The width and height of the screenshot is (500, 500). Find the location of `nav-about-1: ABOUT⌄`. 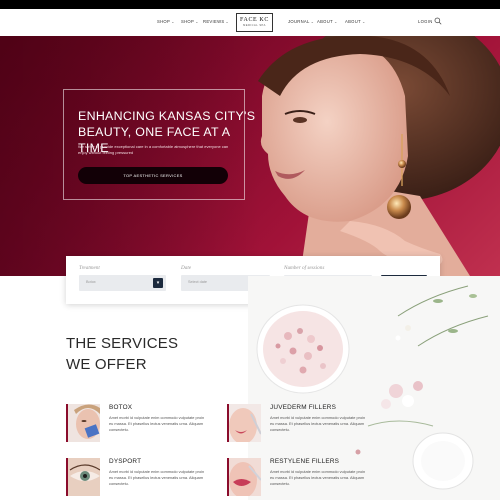

nav-about-1: ABOUT⌄ is located at coordinates (327, 21).